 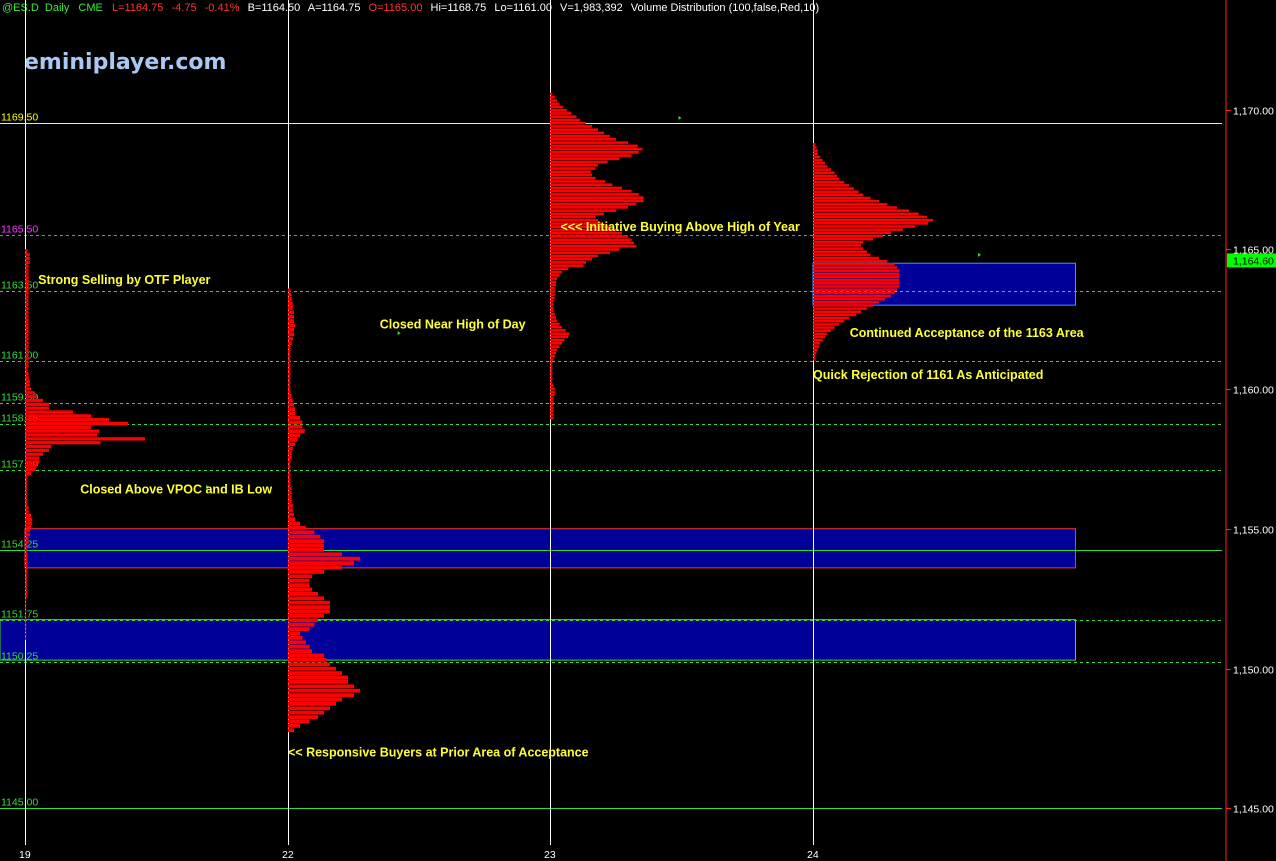 What do you see at coordinates (1251, 260) in the screenshot?
I see `current-price-box: 1,164.60` at bounding box center [1251, 260].